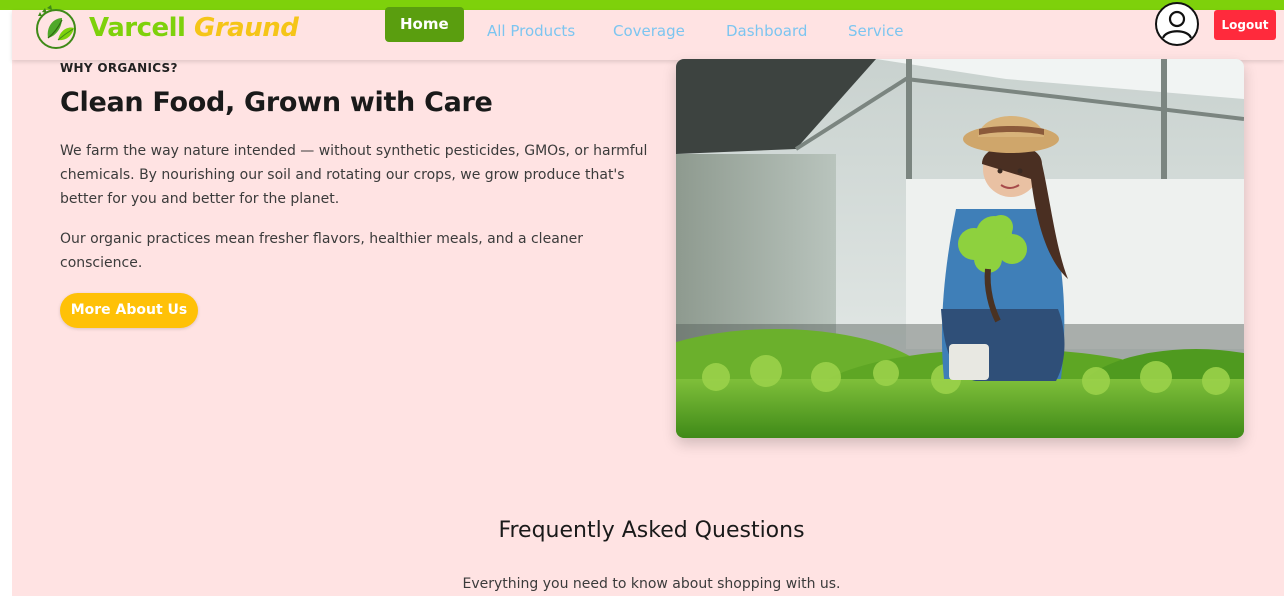  What do you see at coordinates (1245, 25) in the screenshot?
I see `logout-button: Logout` at bounding box center [1245, 25].